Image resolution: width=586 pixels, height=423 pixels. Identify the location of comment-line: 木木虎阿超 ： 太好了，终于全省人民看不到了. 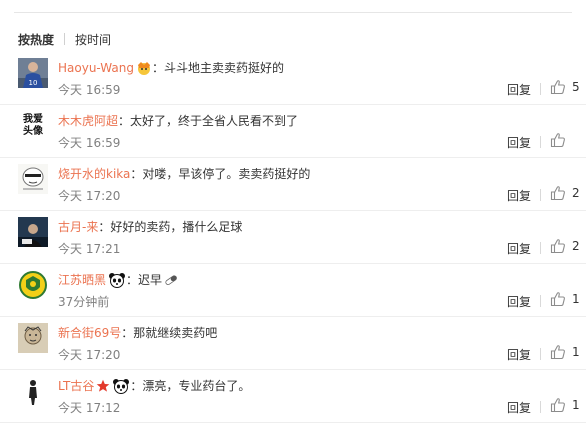
(178, 120).